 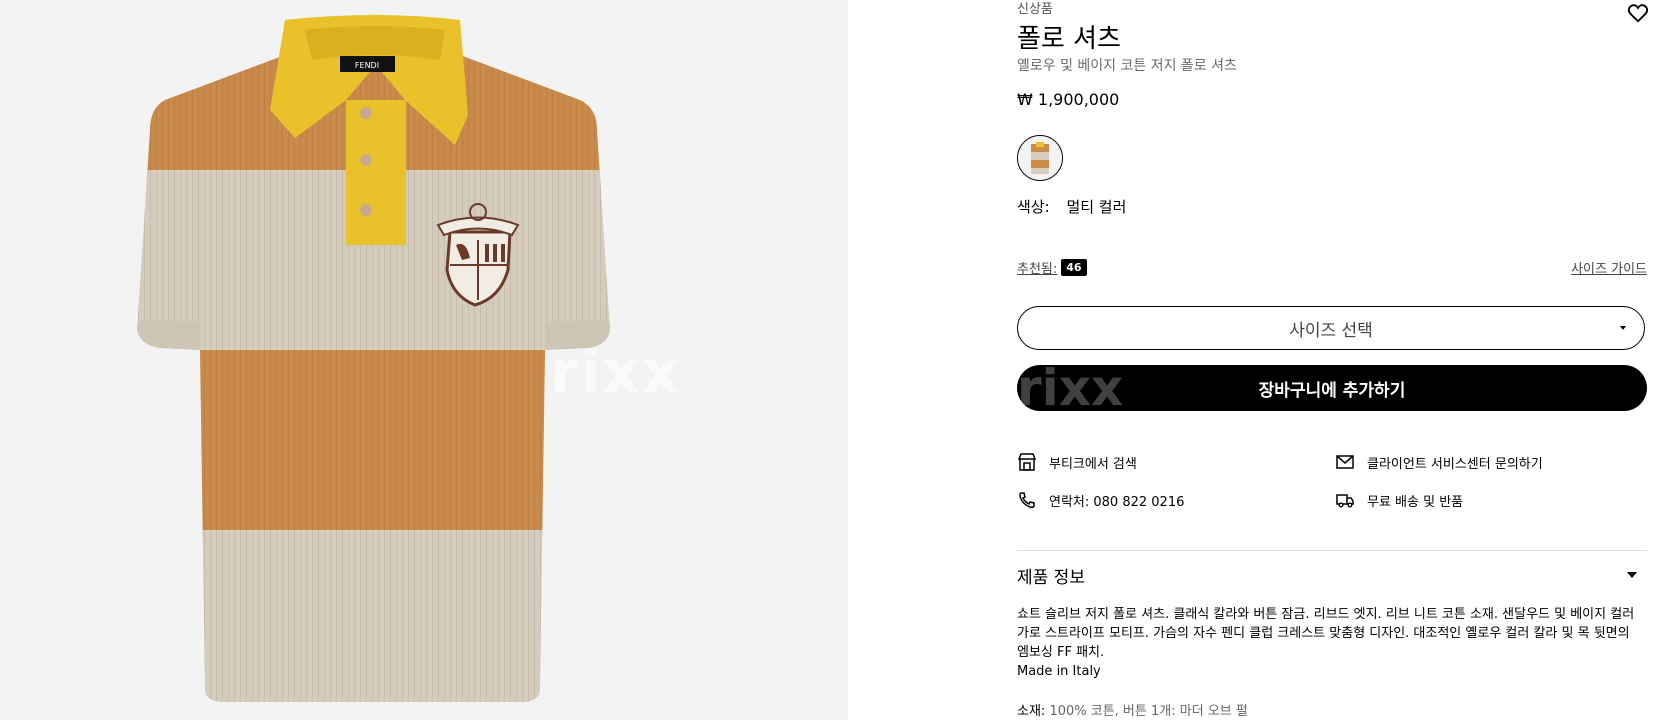 I want to click on size-guide-link: 사이즈 가이드, so click(x=1609, y=267).